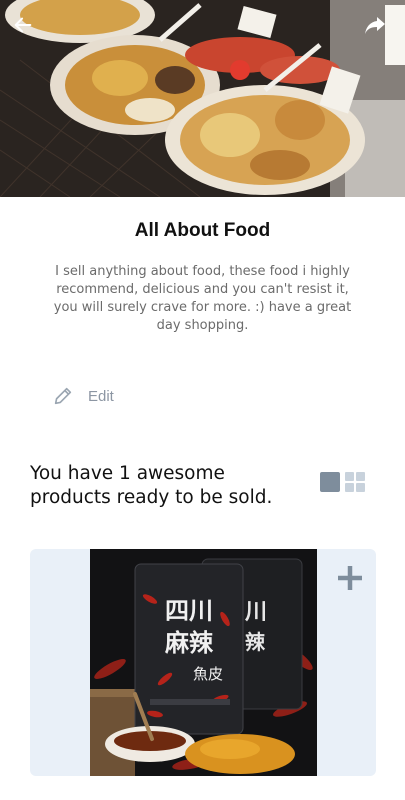  Describe the element at coordinates (330, 482) in the screenshot. I see `single-view-icon` at that location.